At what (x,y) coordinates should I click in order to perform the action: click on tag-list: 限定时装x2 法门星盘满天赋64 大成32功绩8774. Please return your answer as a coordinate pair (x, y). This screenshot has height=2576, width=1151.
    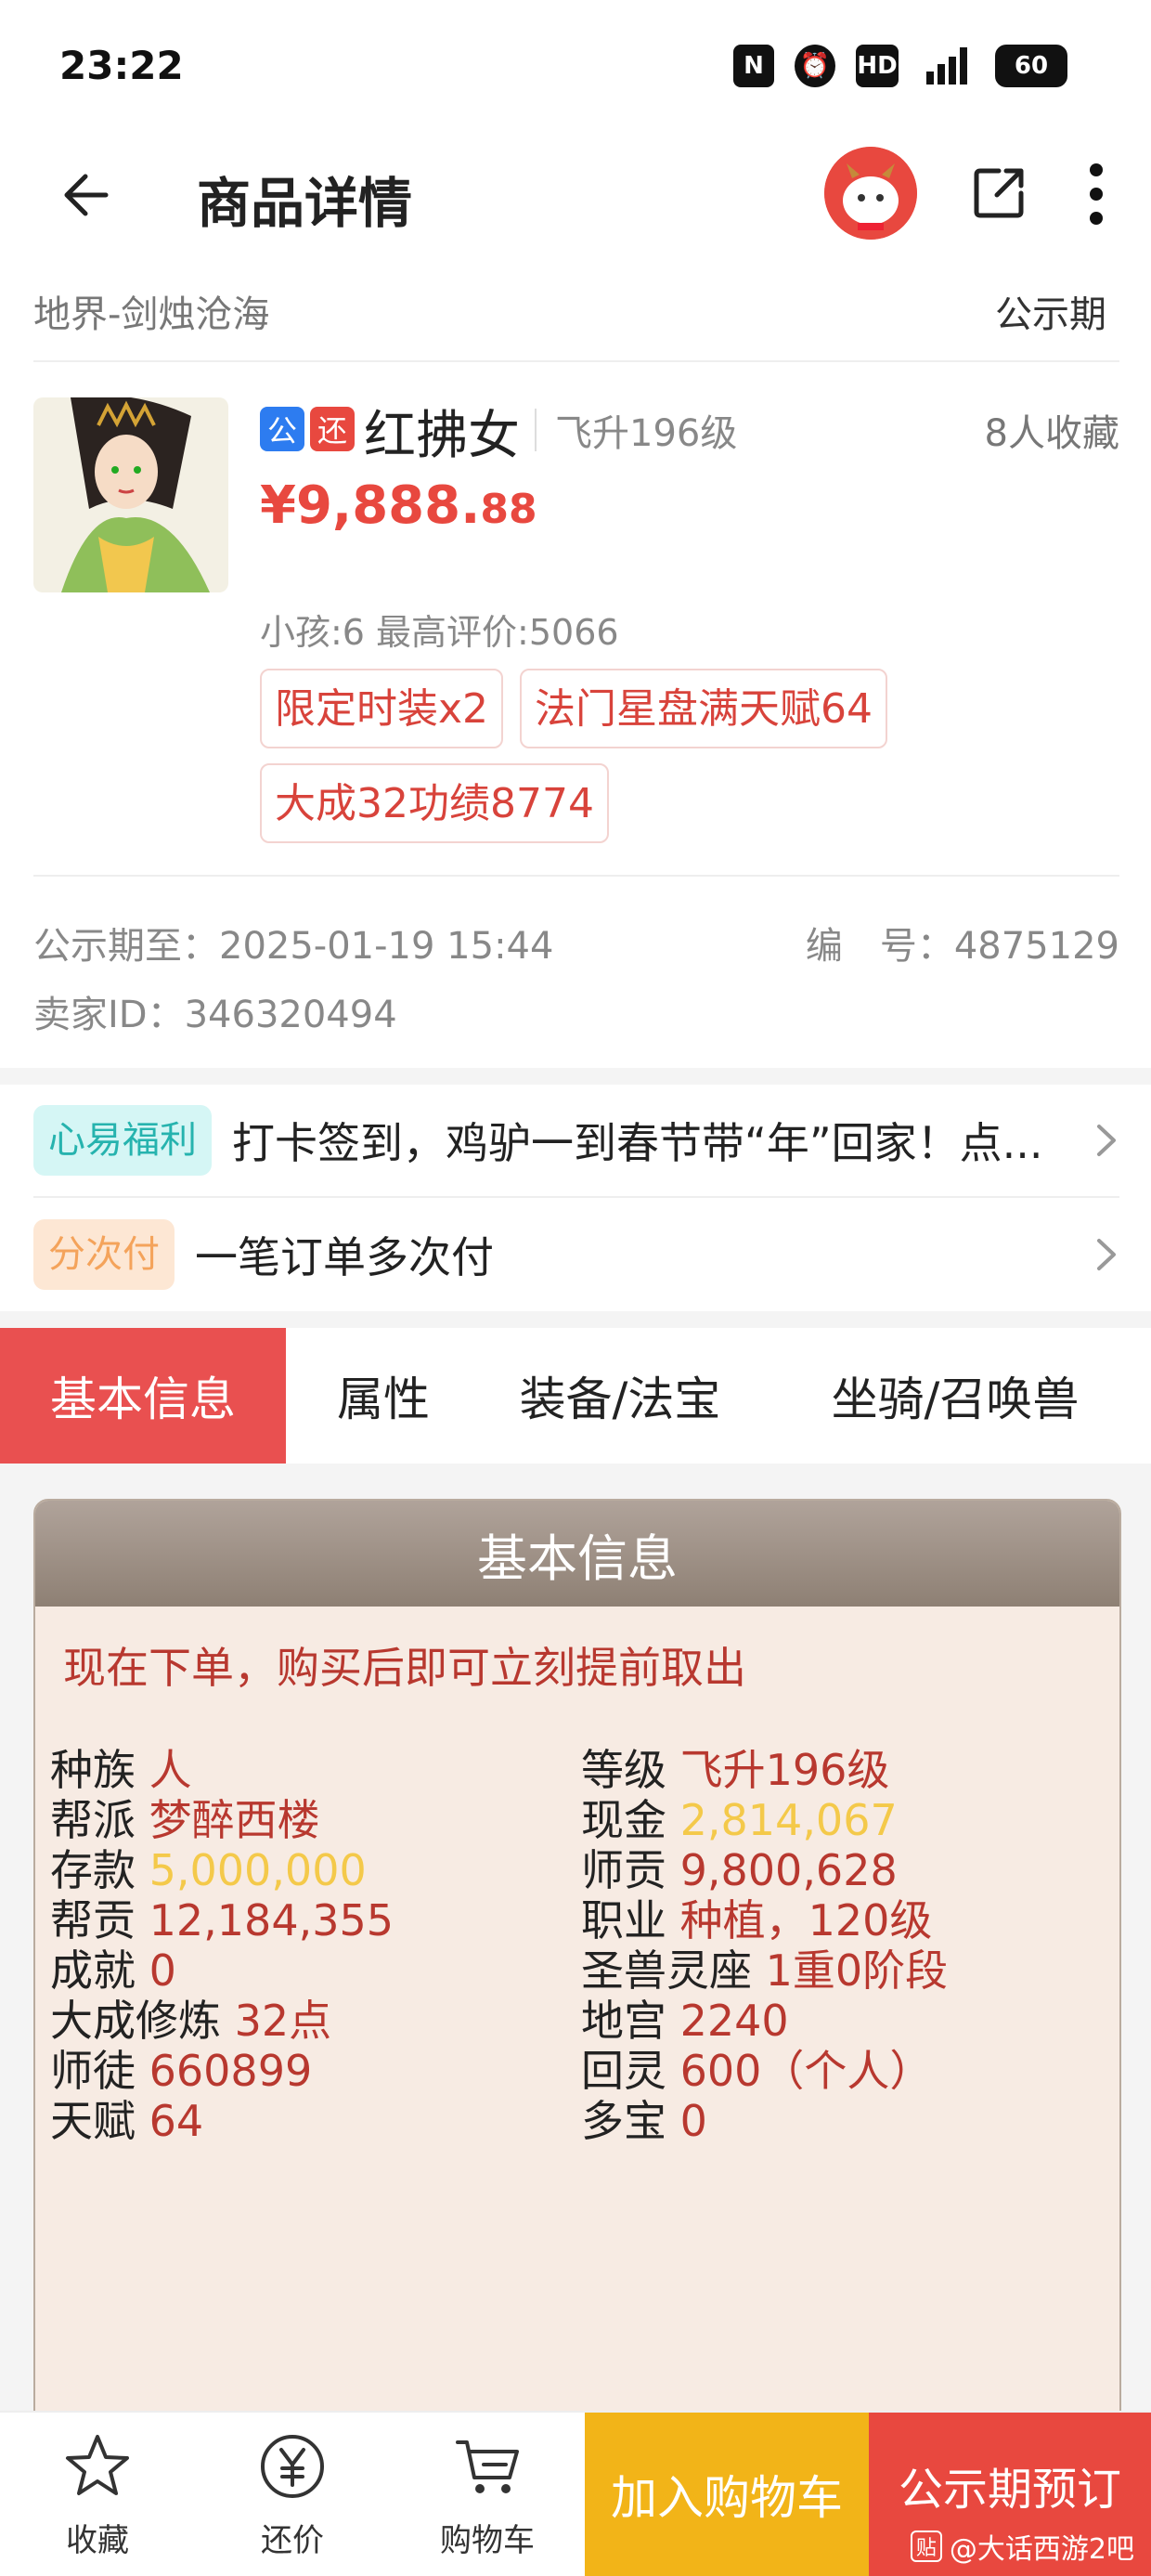
    Looking at the image, I should click on (631, 756).